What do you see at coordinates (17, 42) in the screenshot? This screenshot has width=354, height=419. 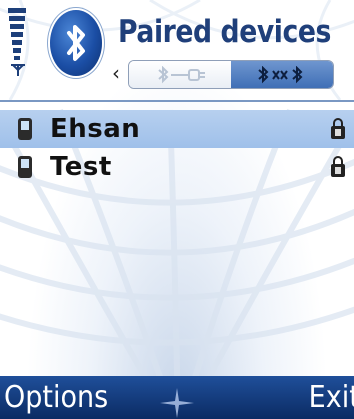 I see `signal-strength-icon` at bounding box center [17, 42].